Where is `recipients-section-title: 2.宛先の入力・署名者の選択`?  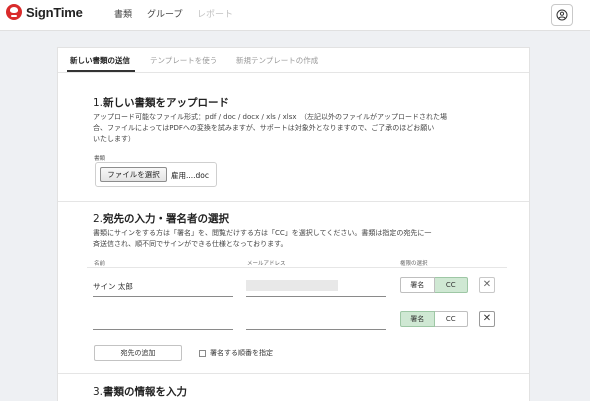 recipients-section-title: 2.宛先の入力・署名者の選択 is located at coordinates (161, 218).